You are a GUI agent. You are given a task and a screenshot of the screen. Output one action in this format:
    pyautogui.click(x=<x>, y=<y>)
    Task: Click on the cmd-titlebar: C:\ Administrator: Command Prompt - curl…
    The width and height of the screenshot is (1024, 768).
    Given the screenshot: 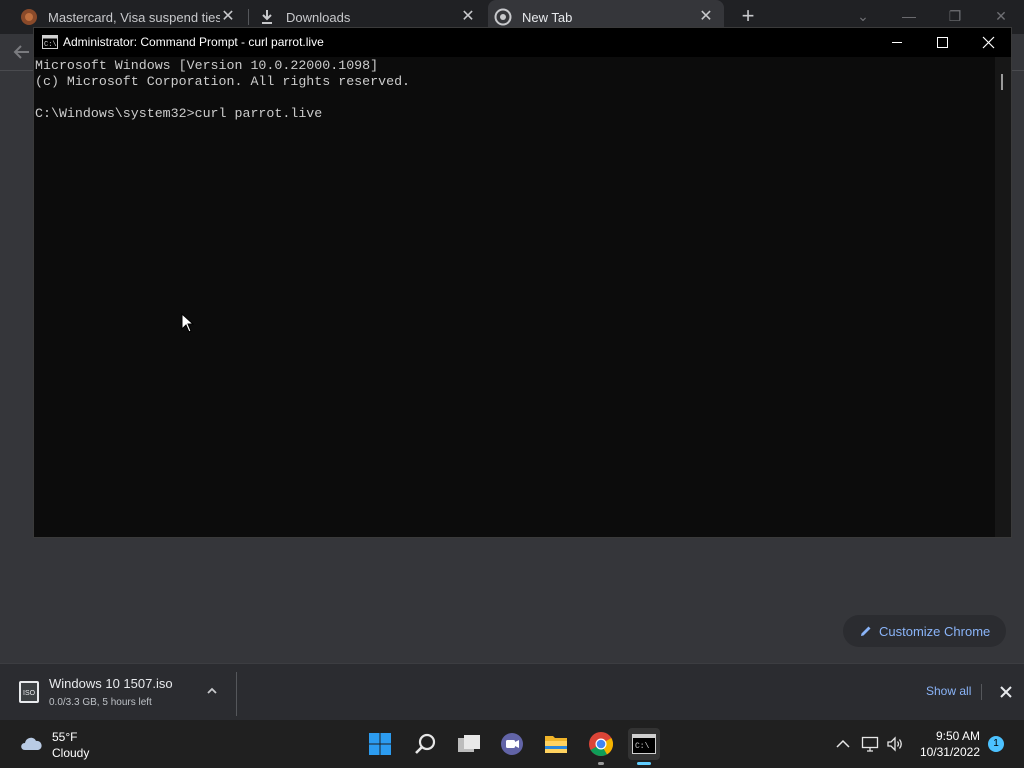 What is the action you would take?
    pyautogui.click(x=522, y=42)
    